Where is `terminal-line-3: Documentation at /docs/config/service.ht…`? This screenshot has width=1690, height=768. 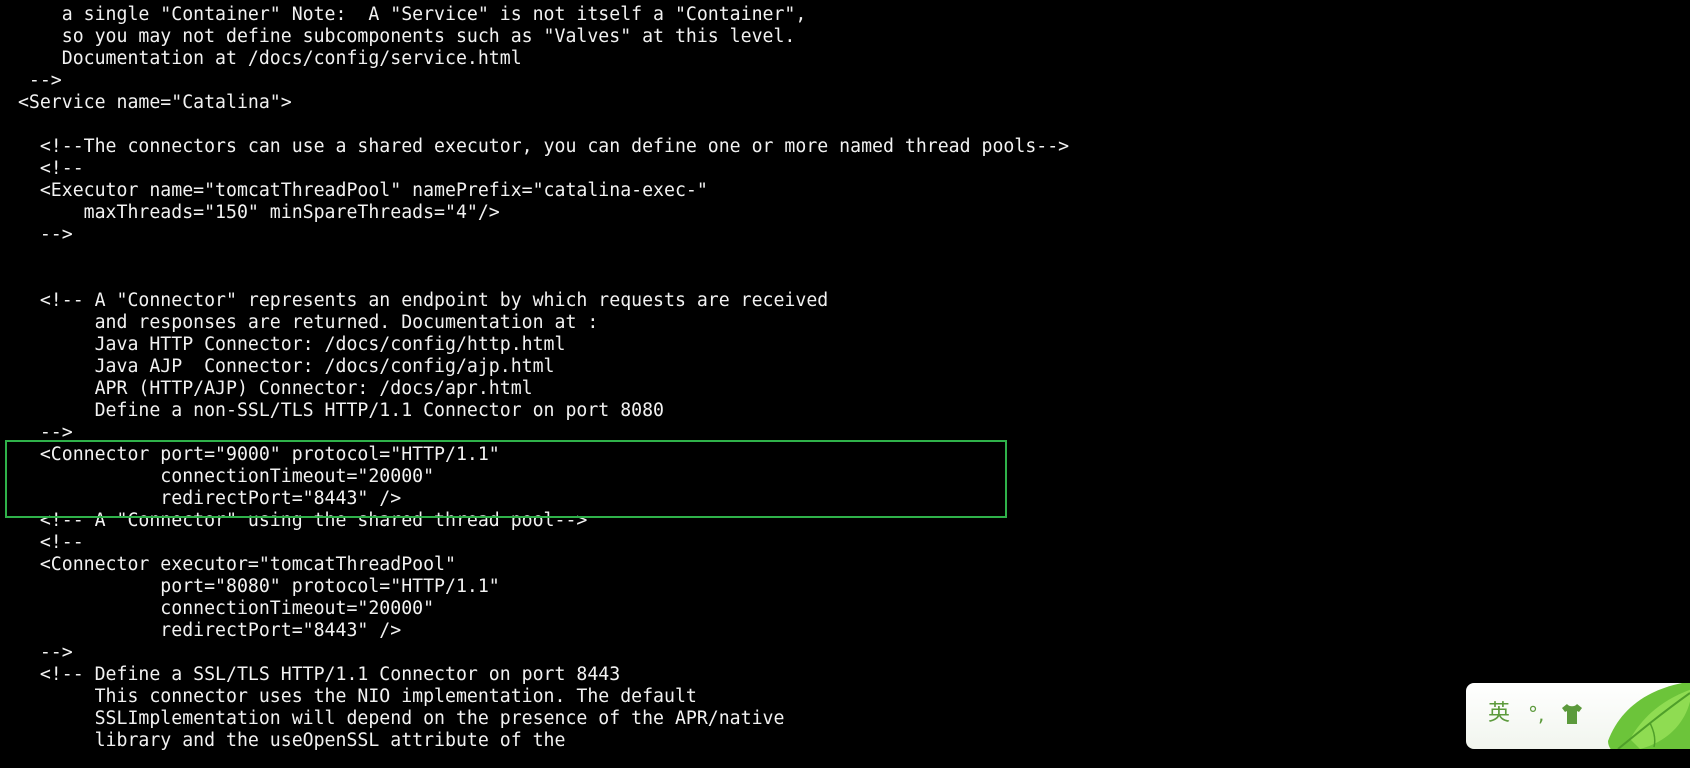 terminal-line-3: Documentation at /docs/config/service.ht… is located at coordinates (264, 58).